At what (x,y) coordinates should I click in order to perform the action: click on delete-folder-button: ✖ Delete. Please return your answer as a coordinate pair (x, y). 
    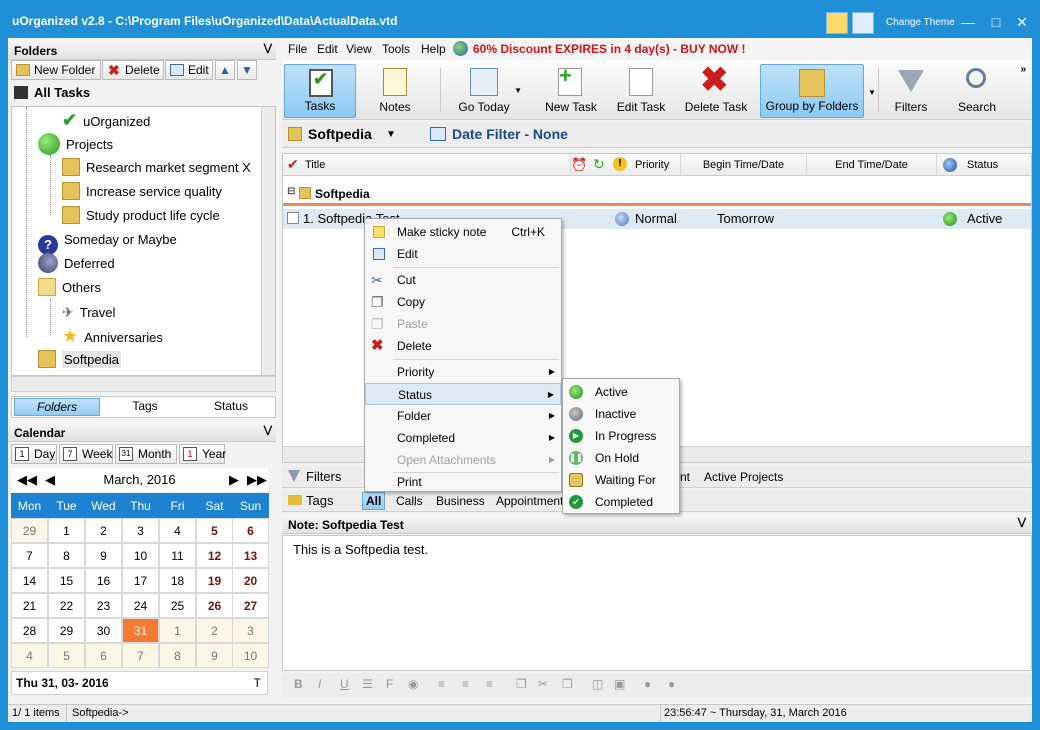
    Looking at the image, I should click on (133, 70).